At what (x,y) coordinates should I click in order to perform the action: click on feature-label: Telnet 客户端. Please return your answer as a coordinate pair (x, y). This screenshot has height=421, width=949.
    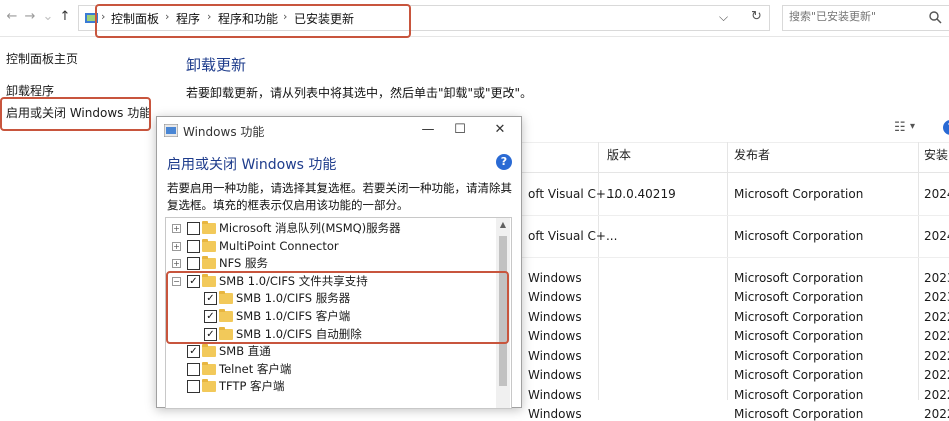
    Looking at the image, I should click on (255, 368).